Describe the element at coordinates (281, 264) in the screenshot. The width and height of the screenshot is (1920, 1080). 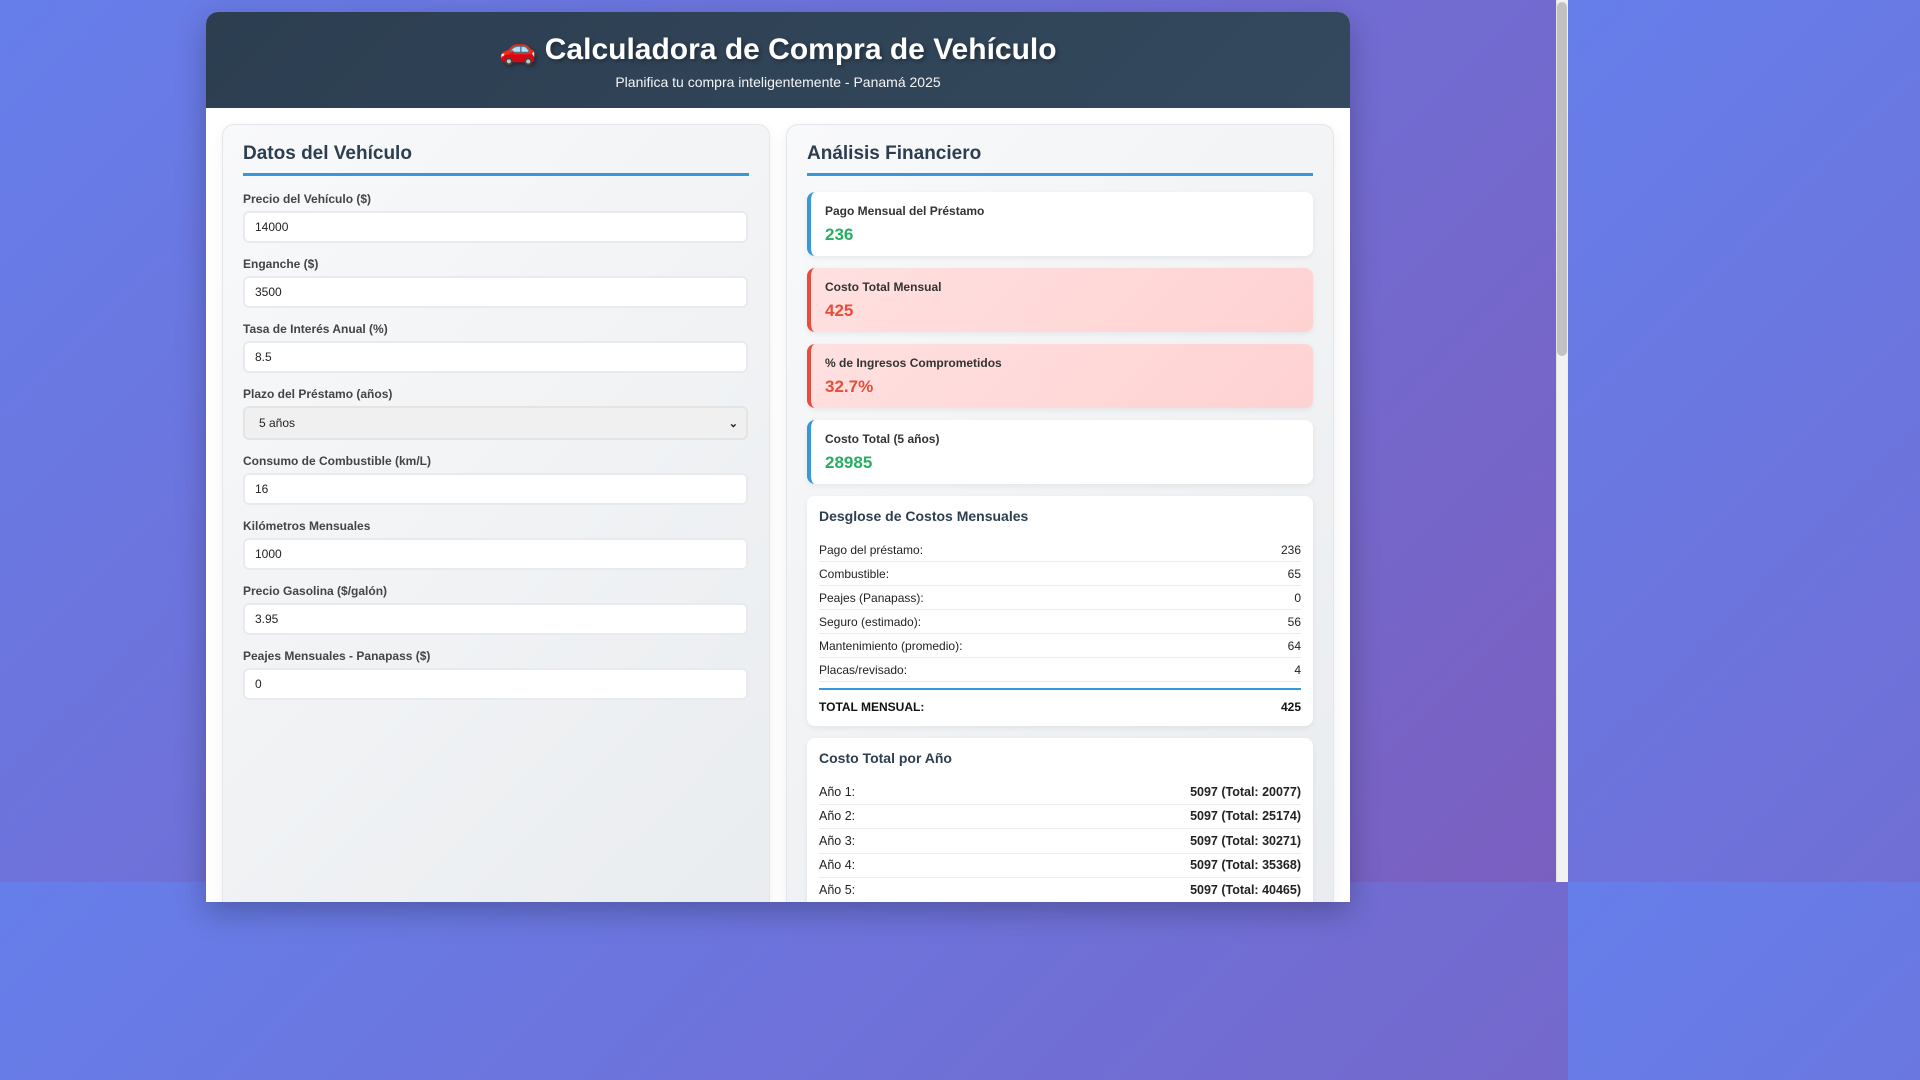
I see `down-payment-label: Enganche ($)` at that location.